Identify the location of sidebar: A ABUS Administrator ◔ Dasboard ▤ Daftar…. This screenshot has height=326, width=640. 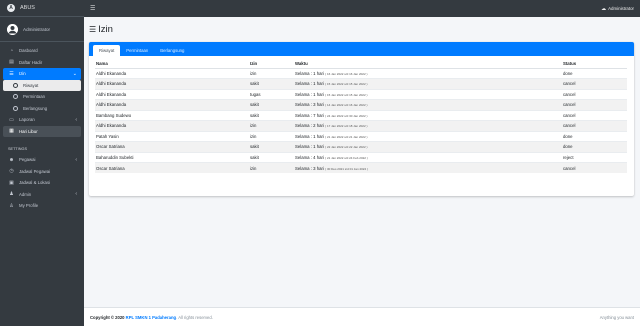
(42, 163).